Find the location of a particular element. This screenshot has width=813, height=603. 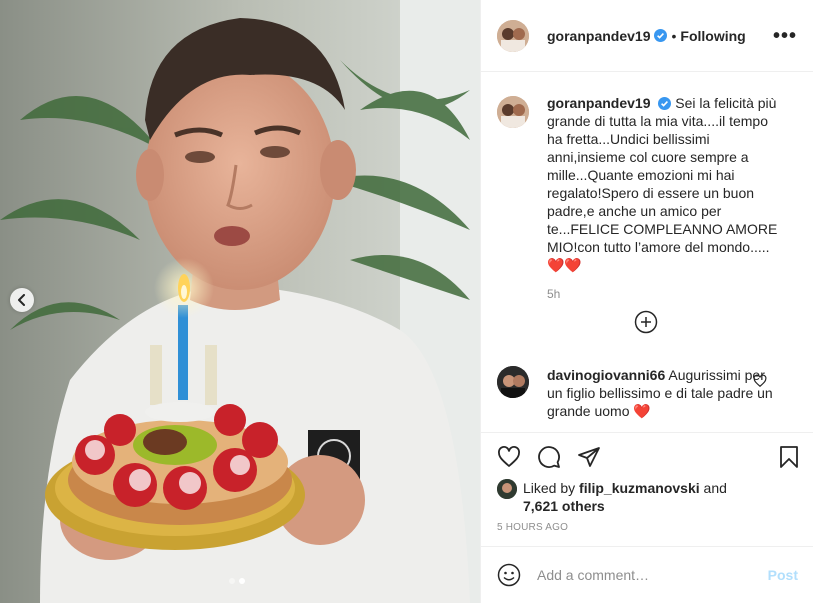

caption-username: goranpandev19 is located at coordinates (598, 103).